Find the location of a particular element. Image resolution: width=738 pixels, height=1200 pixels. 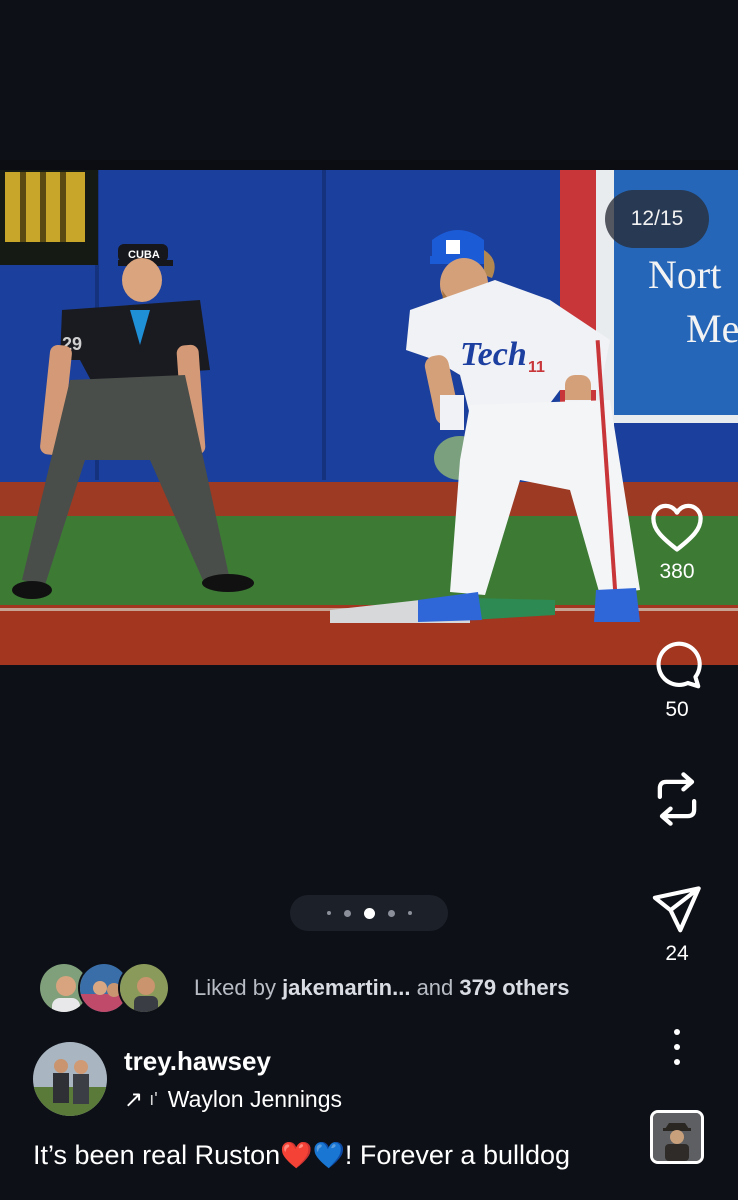

audio-wave-icon: ı' is located at coordinates (153, 1099).